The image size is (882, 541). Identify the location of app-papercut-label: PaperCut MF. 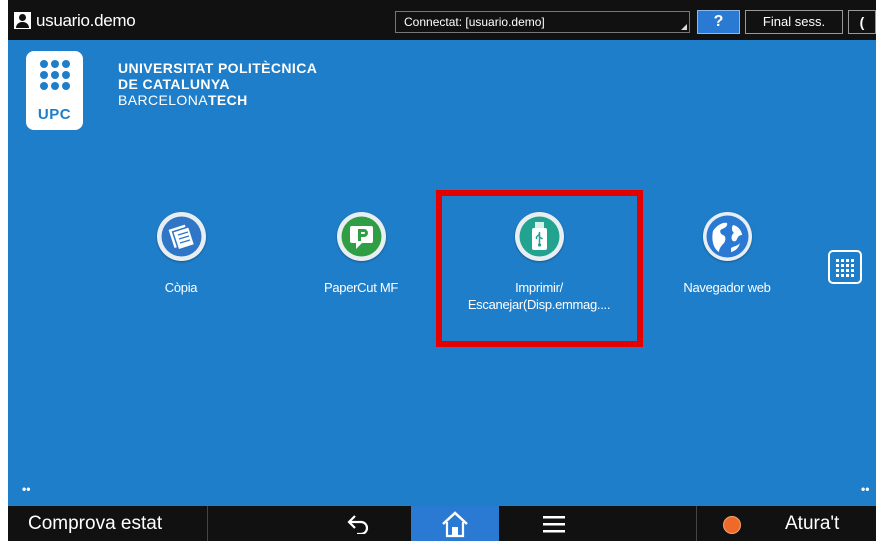
(360, 287).